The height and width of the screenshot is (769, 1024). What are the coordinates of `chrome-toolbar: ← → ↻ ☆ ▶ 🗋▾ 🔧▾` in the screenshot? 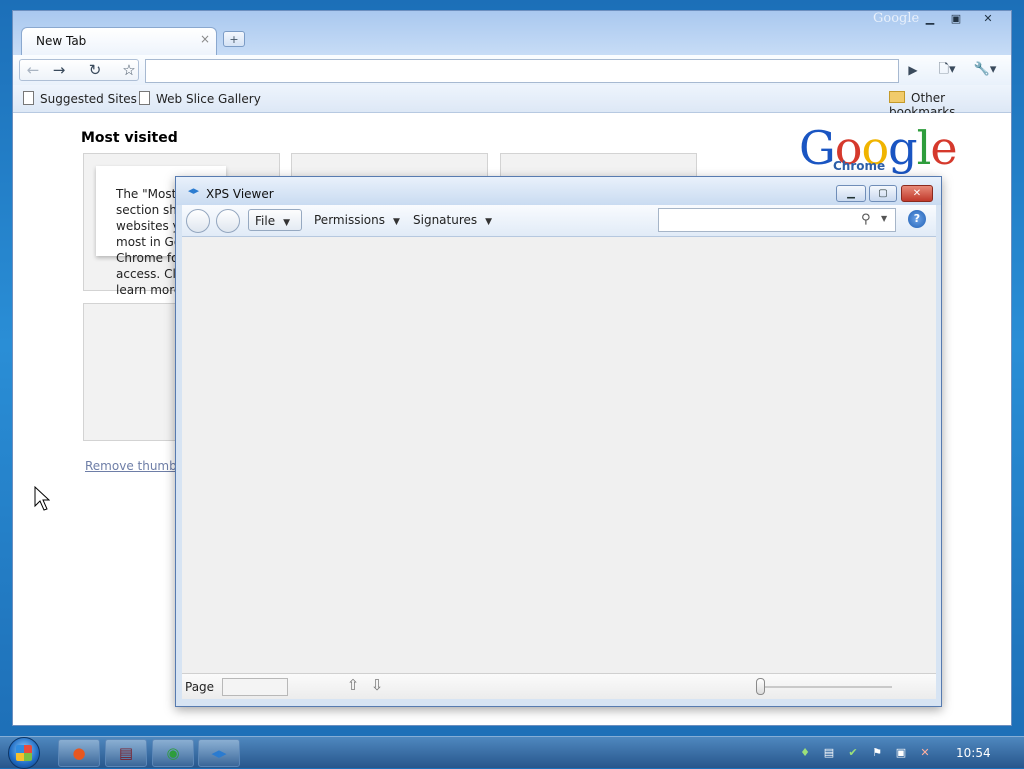 It's located at (512, 70).